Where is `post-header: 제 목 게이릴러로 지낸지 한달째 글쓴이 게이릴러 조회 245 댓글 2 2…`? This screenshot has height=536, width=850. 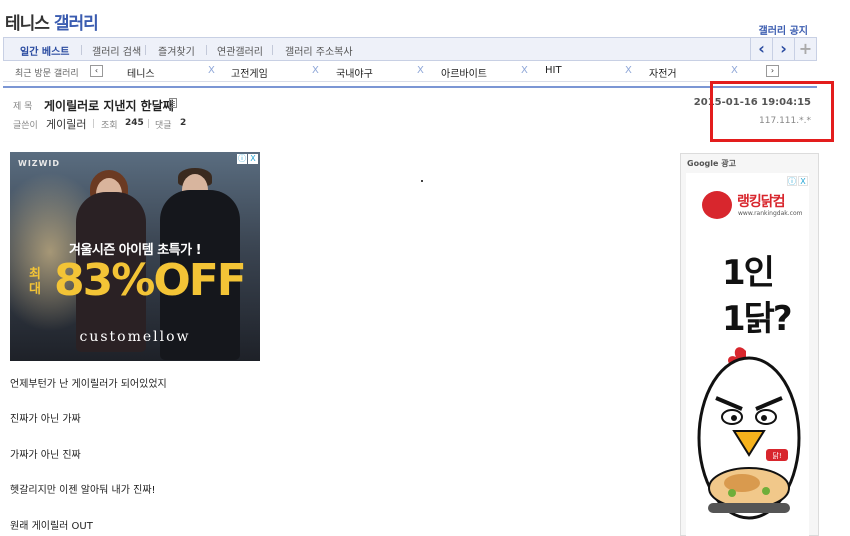 post-header: 제 목 게이릴러로 지낸지 한달째 글쓴이 게이릴러 조회 245 댓글 2 2… is located at coordinates (410, 112).